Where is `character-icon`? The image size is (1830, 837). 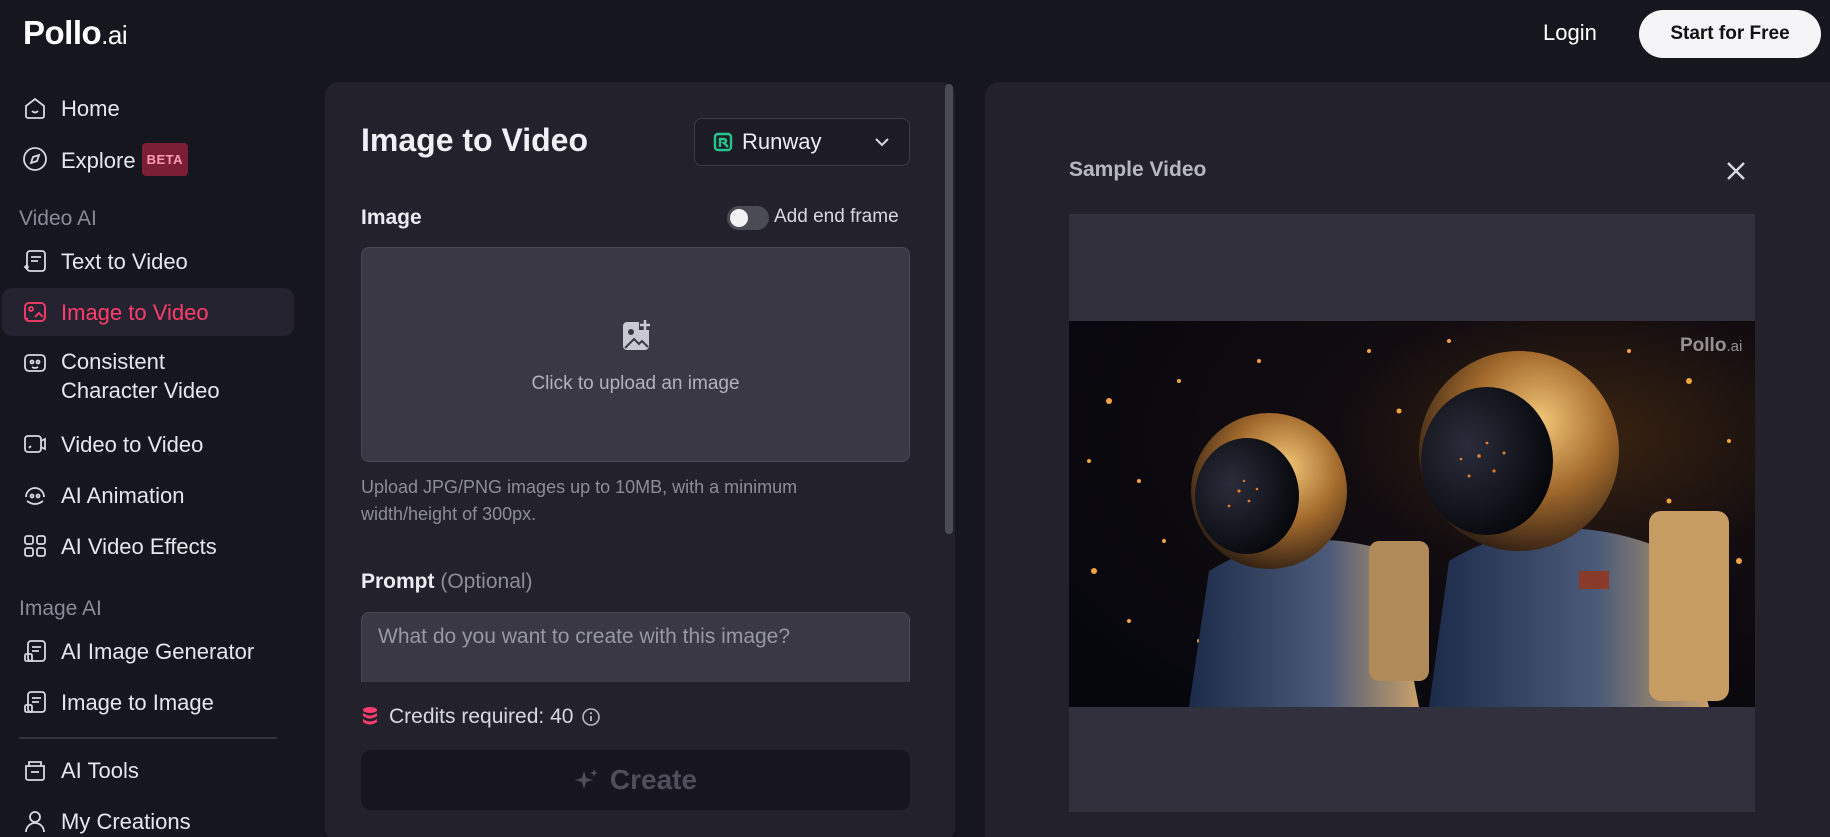 character-icon is located at coordinates (35, 363).